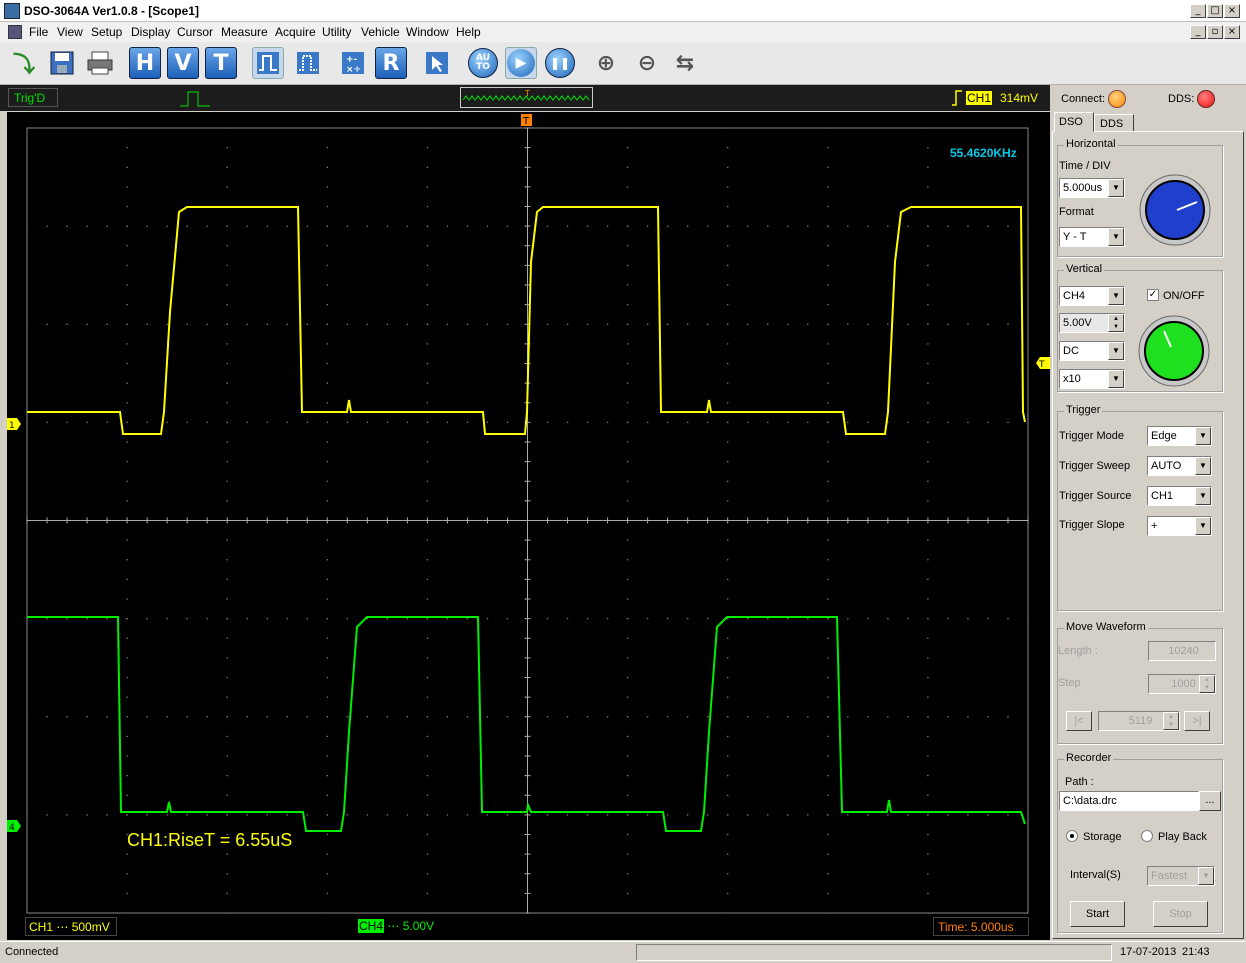  What do you see at coordinates (41, 927) in the screenshot?
I see `ch1-label: CH1` at bounding box center [41, 927].